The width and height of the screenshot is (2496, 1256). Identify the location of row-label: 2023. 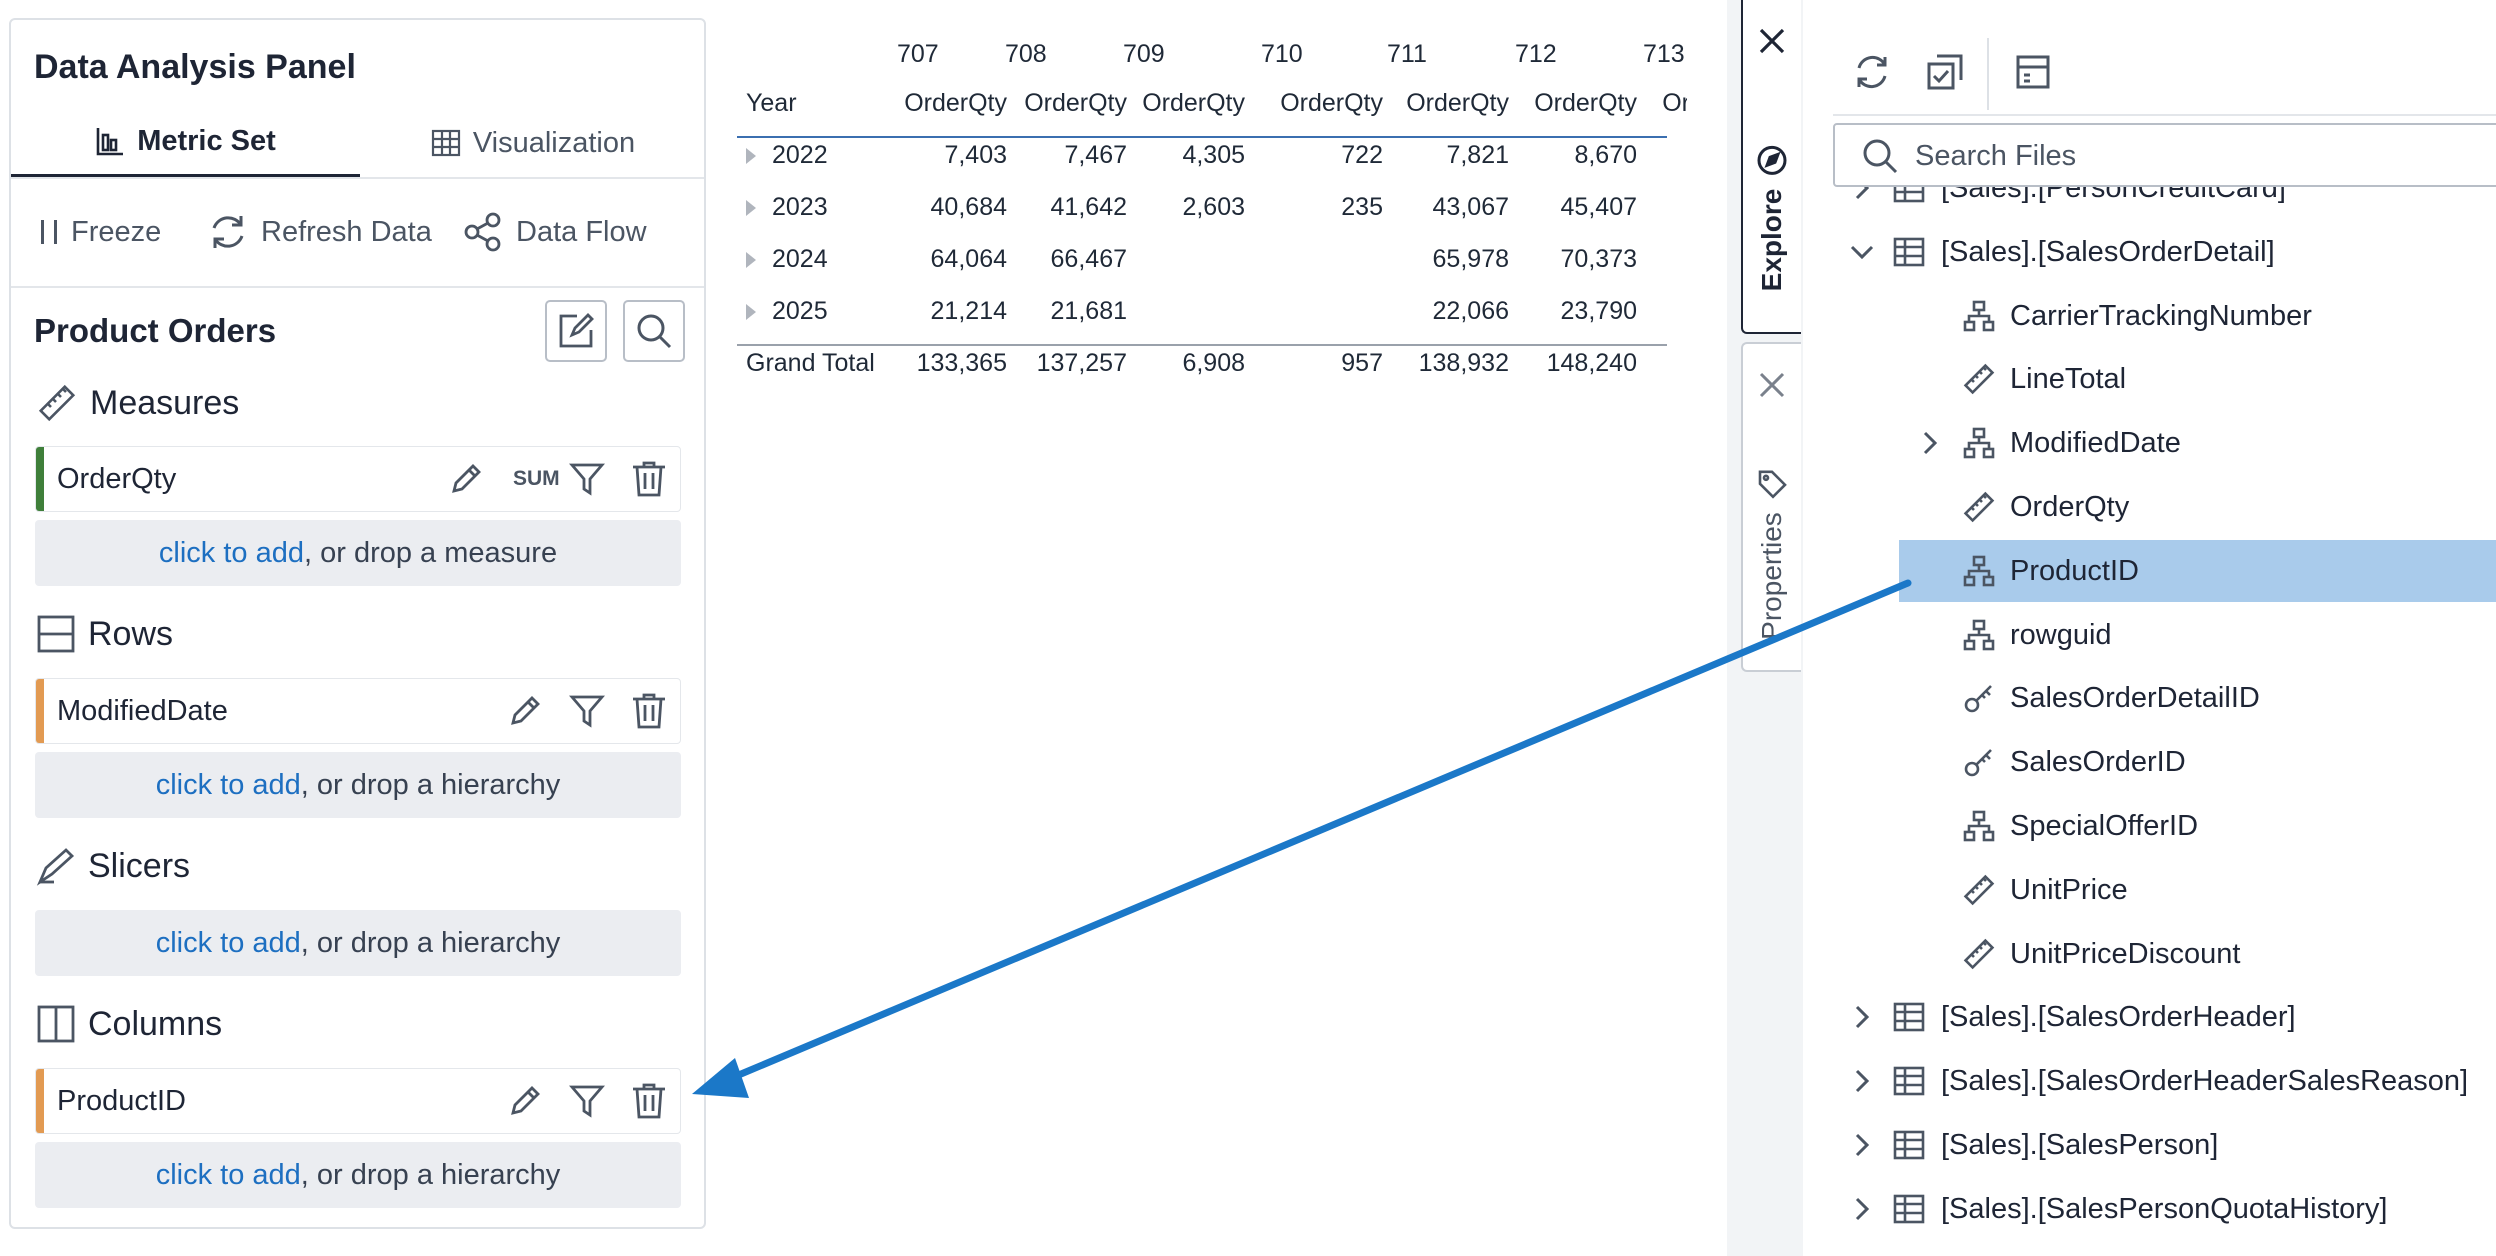
(787, 207).